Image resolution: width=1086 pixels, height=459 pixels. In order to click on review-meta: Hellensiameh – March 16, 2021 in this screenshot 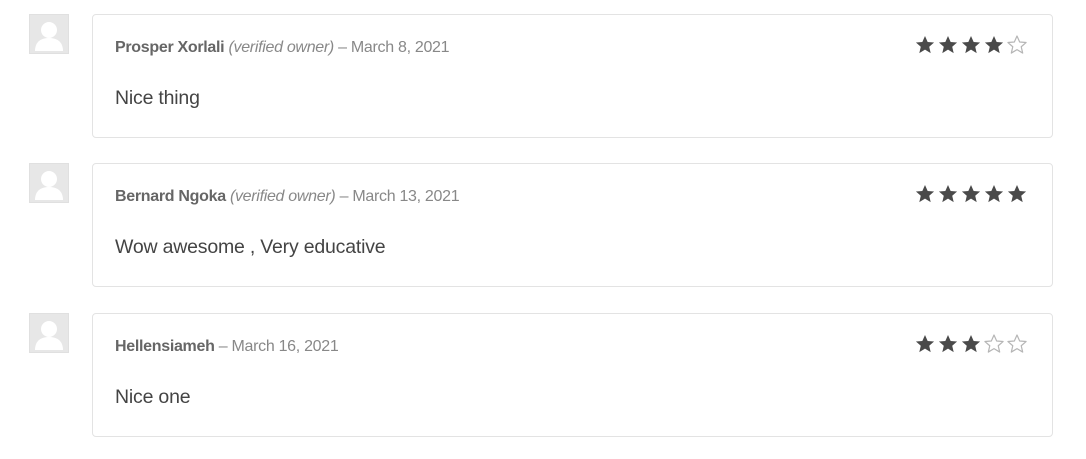, I will do `click(227, 347)`.